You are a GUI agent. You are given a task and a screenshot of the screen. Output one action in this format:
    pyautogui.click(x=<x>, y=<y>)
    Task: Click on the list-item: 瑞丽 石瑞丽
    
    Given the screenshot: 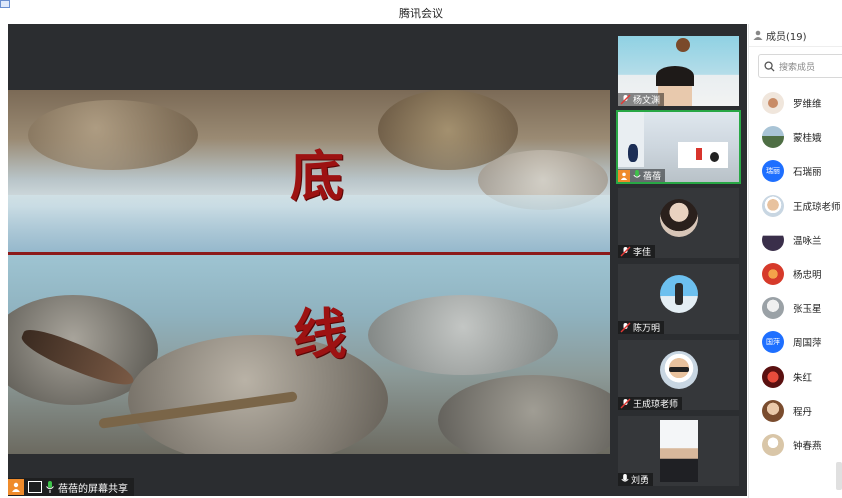 What is the action you would take?
    pyautogui.click(x=795, y=171)
    